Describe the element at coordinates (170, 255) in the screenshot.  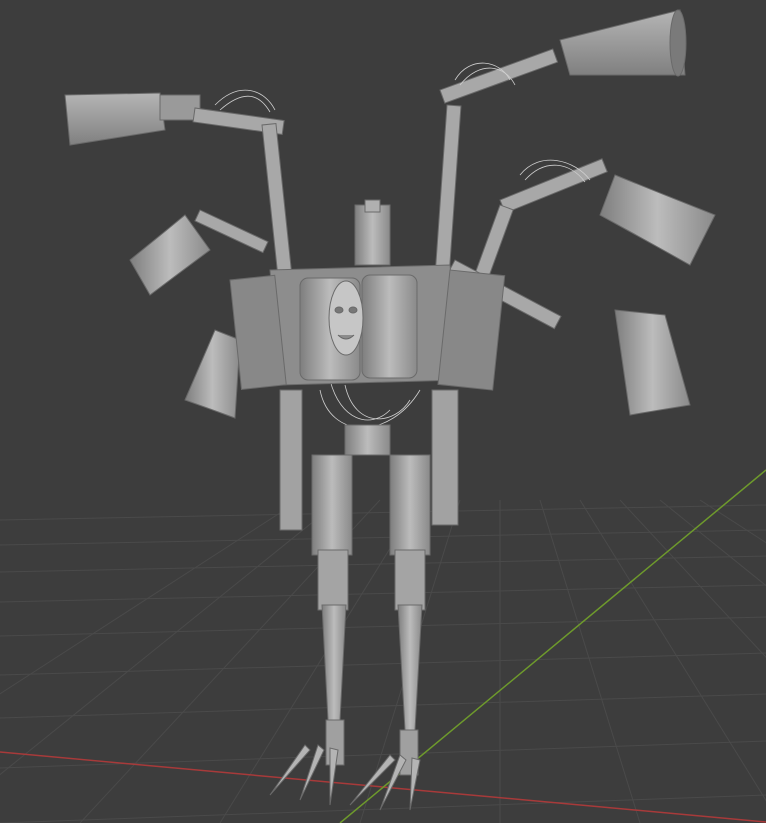
I see `speaker-mid-left` at that location.